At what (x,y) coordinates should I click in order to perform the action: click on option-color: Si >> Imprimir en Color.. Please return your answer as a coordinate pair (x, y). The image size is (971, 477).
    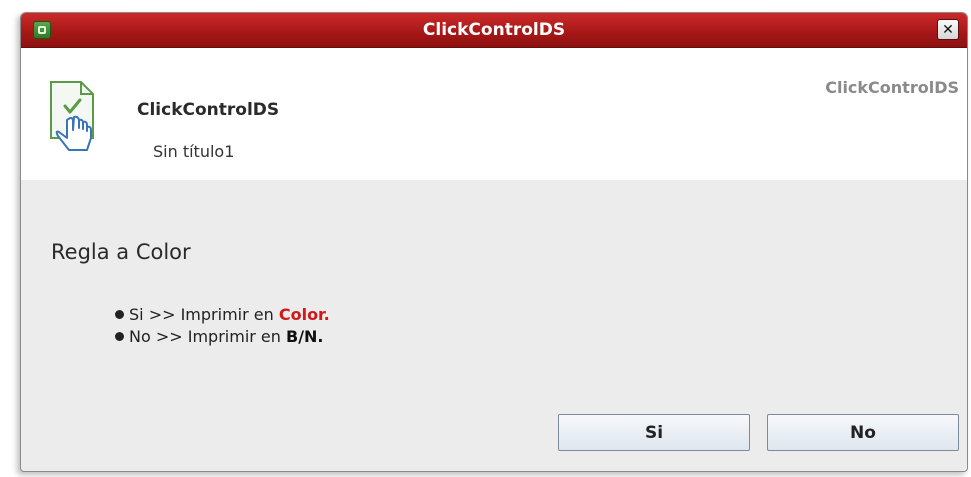
    Looking at the image, I should click on (222, 315).